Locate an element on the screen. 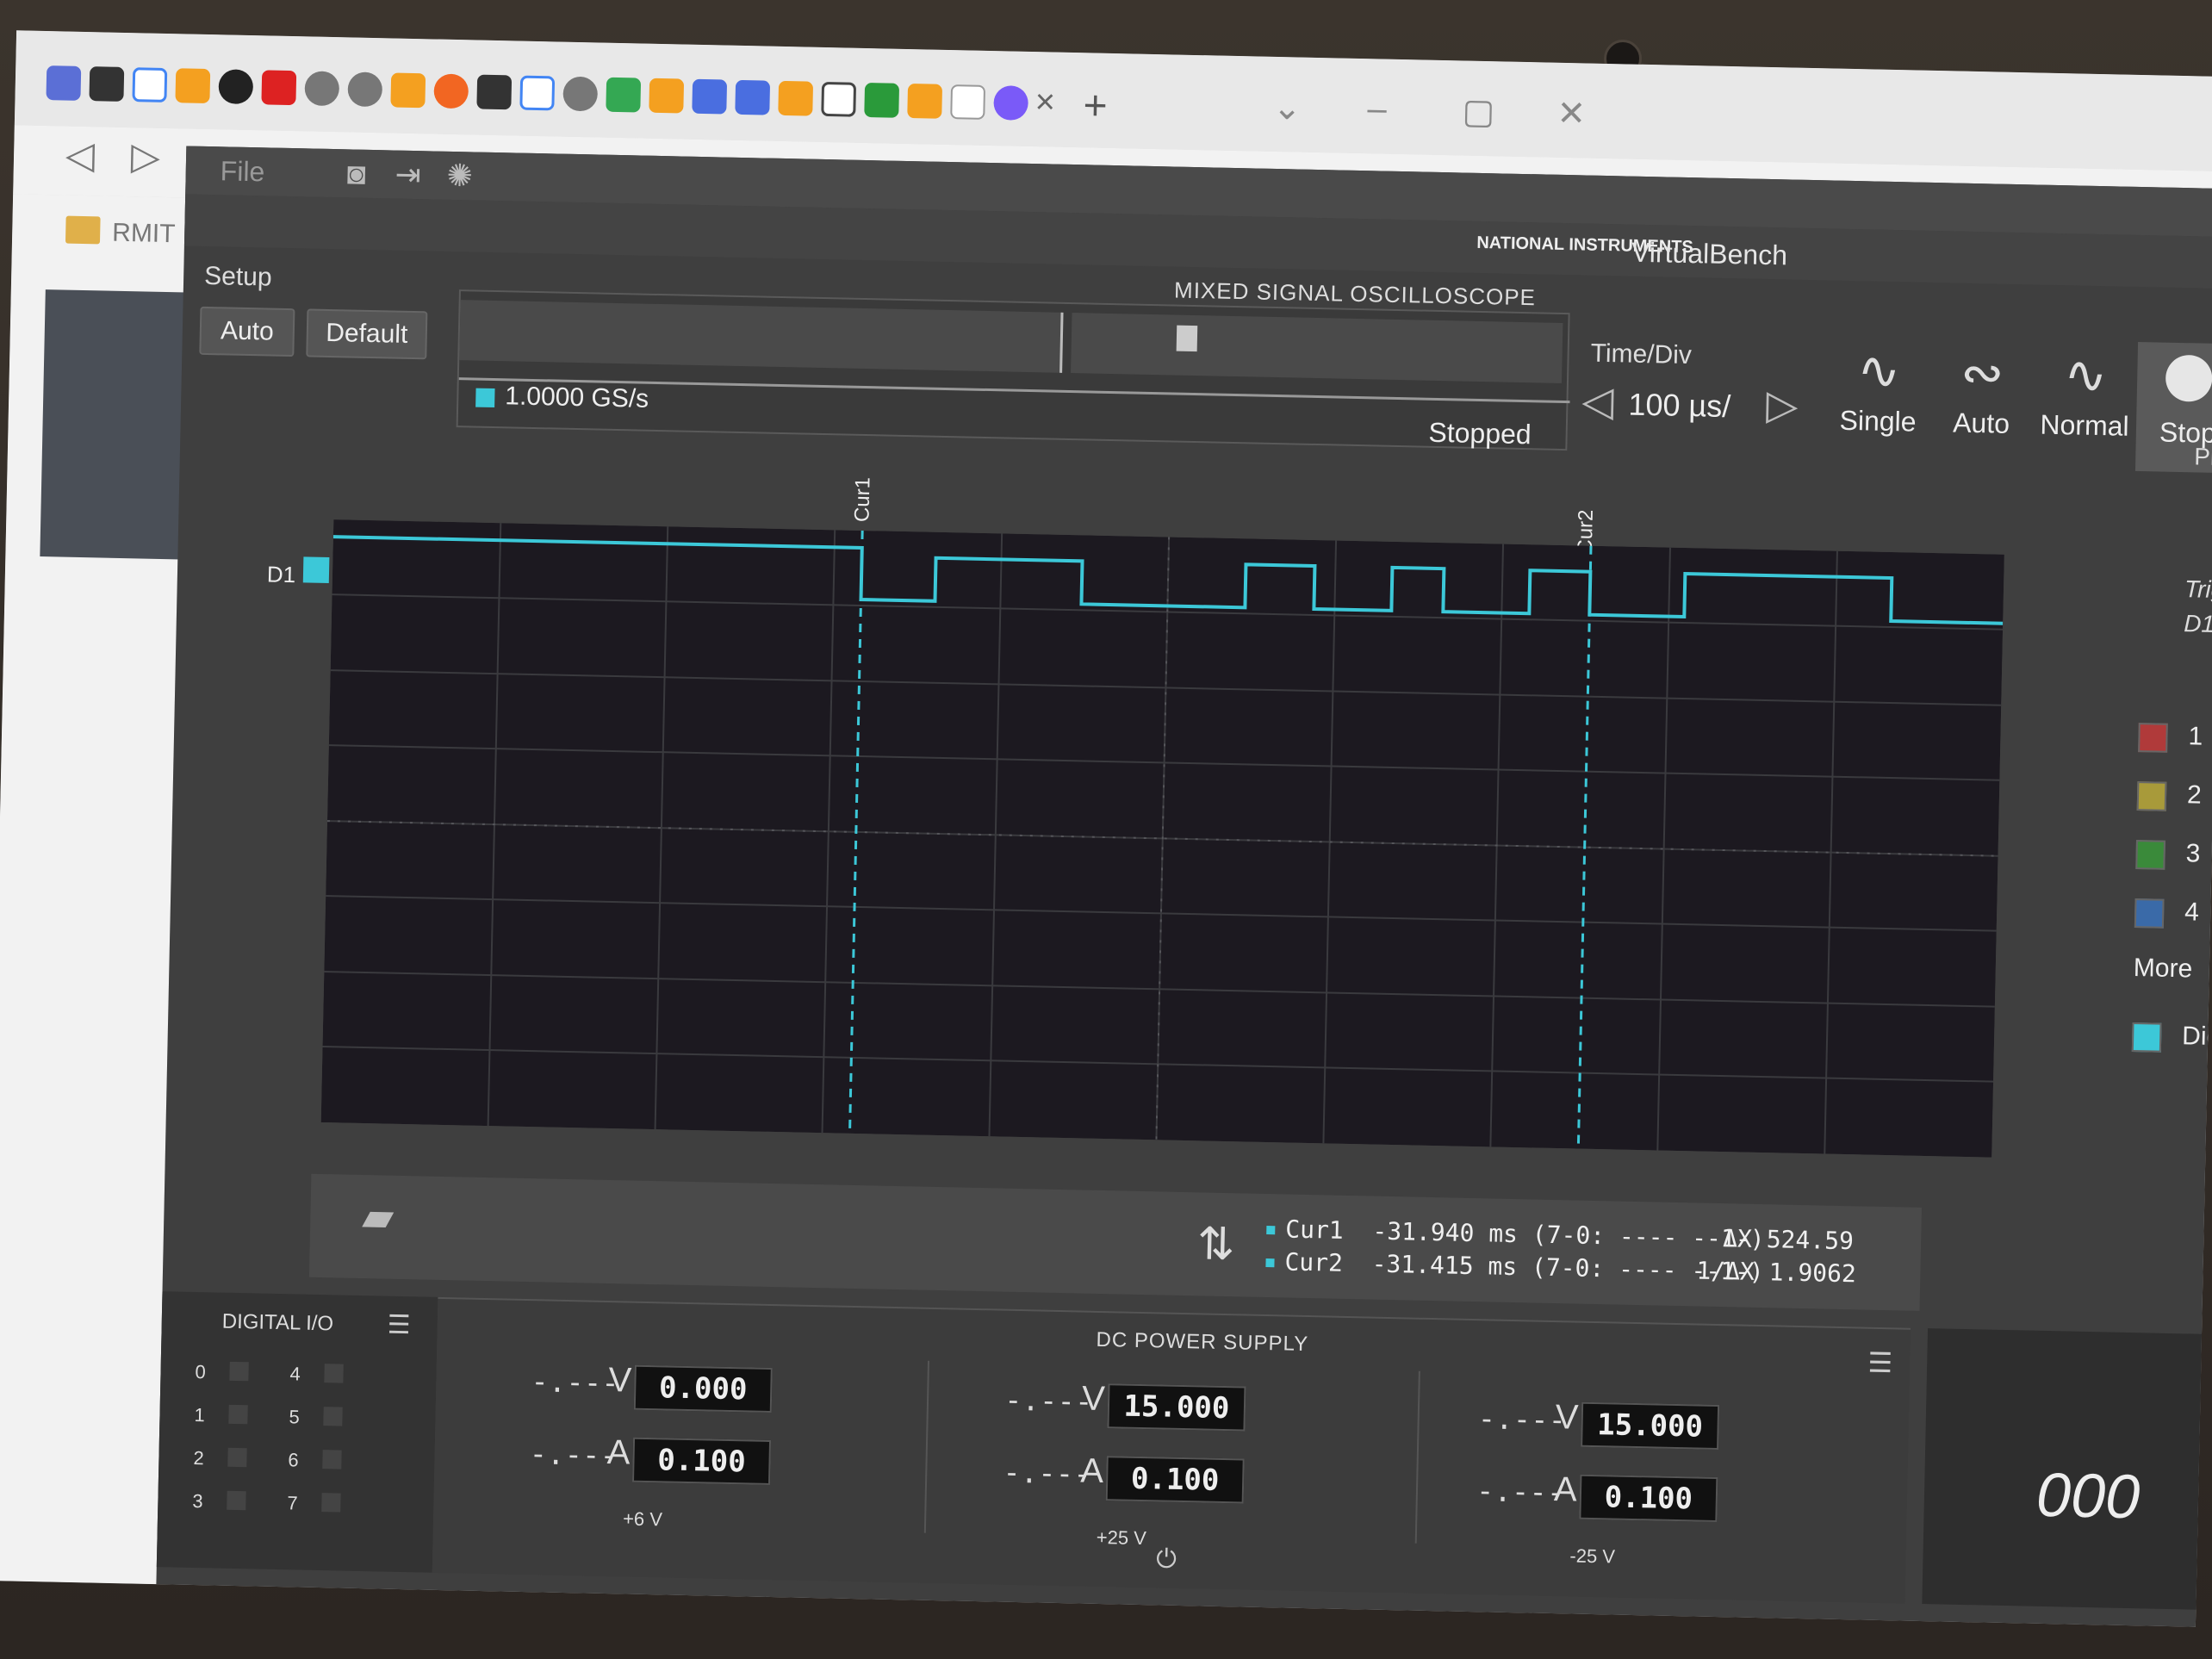 The height and width of the screenshot is (1659, 2212). new-tab-button: + is located at coordinates (1095, 106).